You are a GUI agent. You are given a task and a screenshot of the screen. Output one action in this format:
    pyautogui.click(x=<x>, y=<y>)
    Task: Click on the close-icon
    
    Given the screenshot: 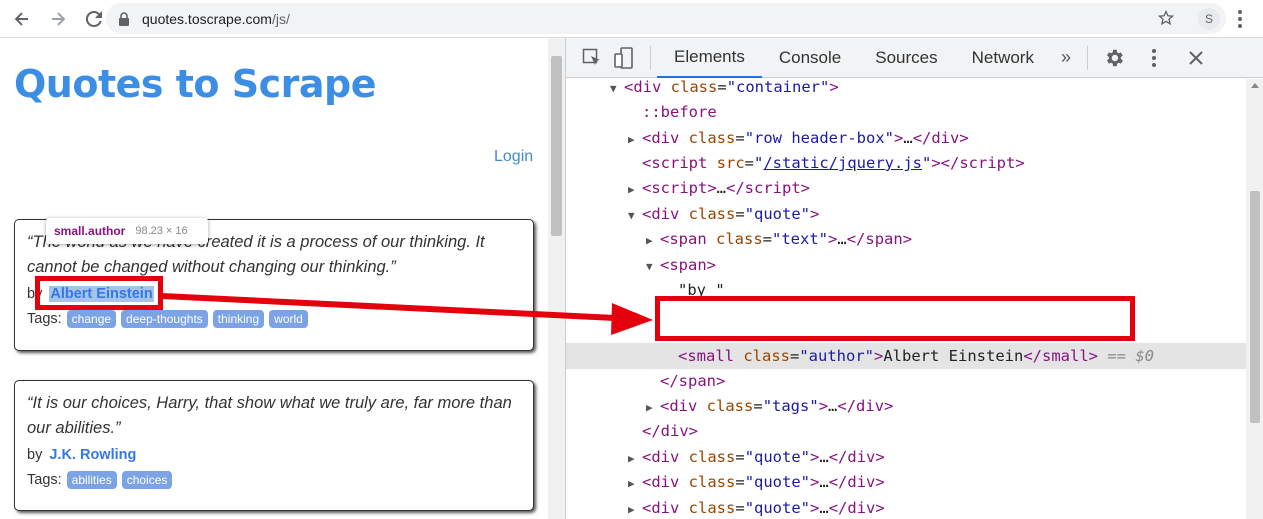 What is the action you would take?
    pyautogui.click(x=1196, y=58)
    